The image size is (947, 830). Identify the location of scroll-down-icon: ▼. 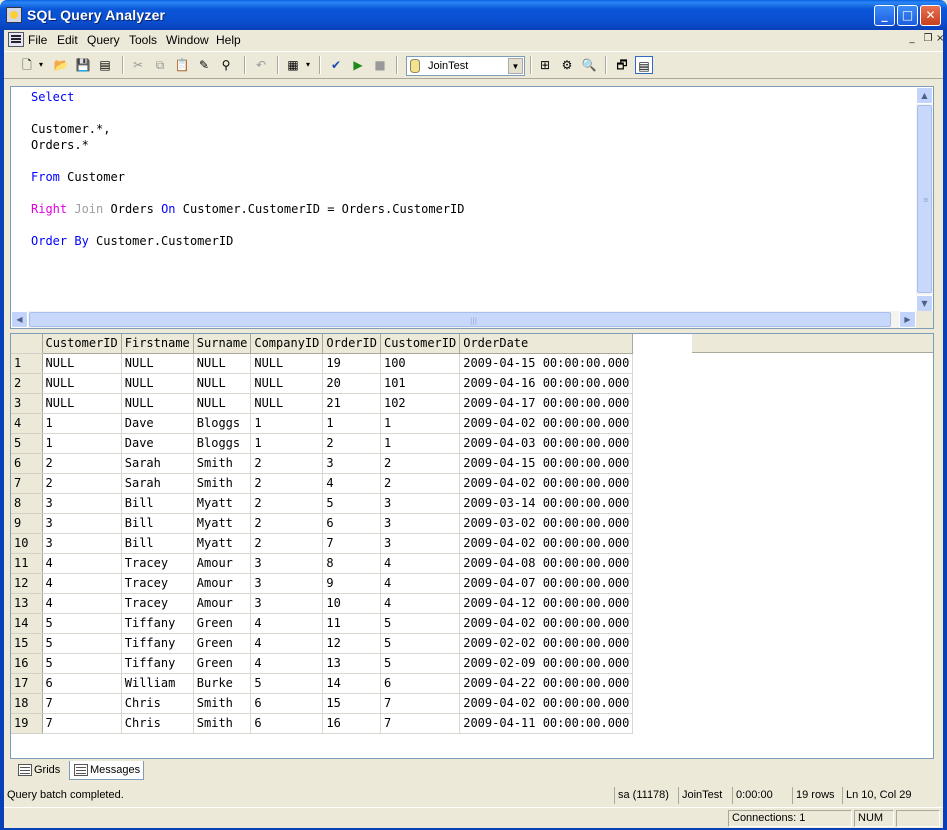
(924, 303).